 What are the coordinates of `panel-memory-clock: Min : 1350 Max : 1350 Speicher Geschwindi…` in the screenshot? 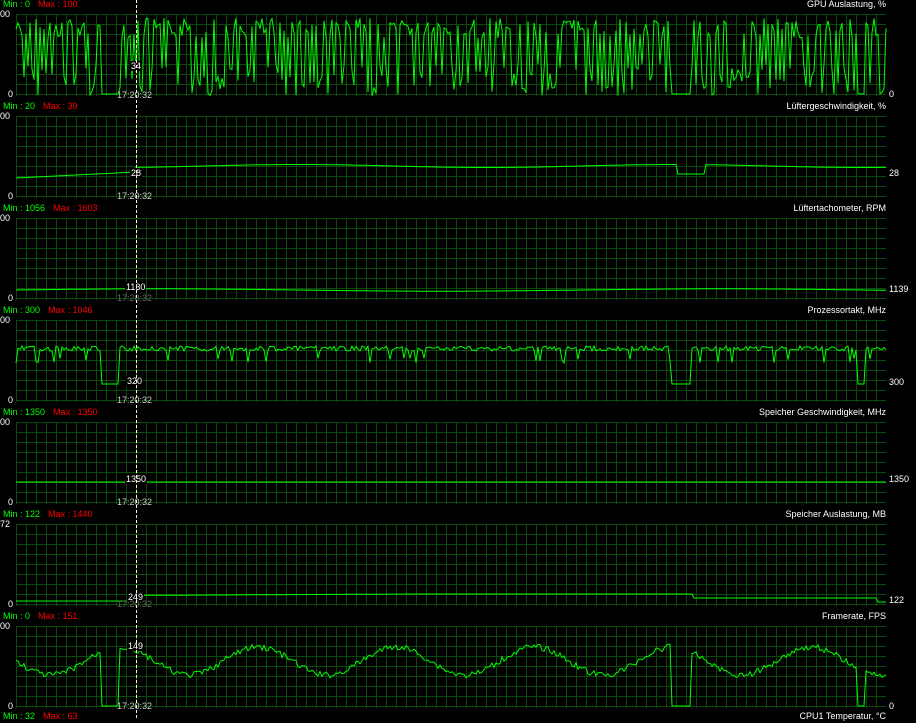 It's located at (458, 458).